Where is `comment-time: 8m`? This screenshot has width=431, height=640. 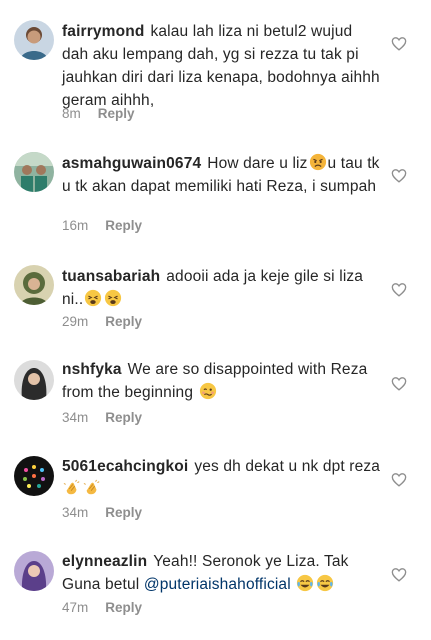 comment-time: 8m is located at coordinates (71, 113).